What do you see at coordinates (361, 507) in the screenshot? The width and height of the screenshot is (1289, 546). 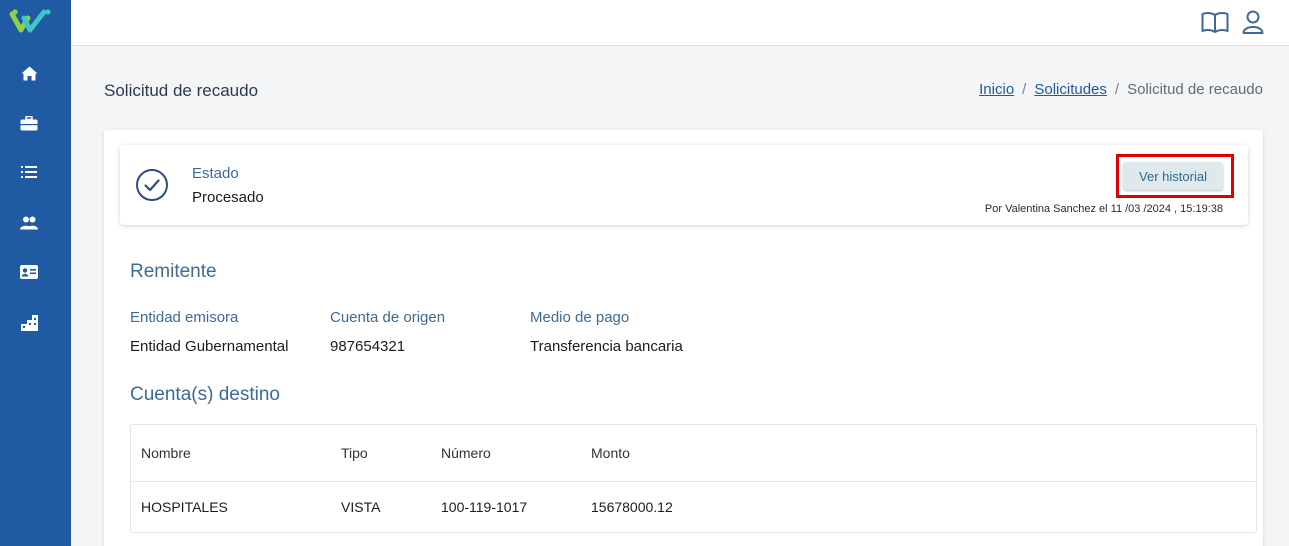 I see `cell-tipo: VISTA` at bounding box center [361, 507].